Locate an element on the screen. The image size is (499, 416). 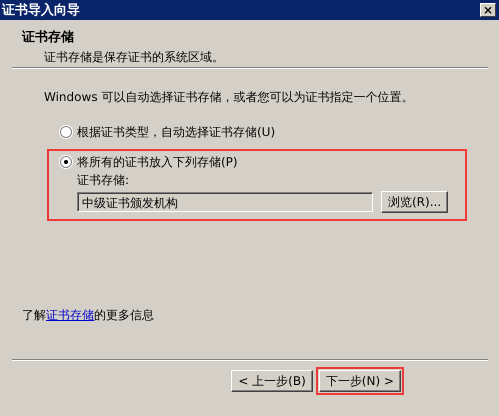
store-field: 中级证书颁发机构 is located at coordinates (225, 202).